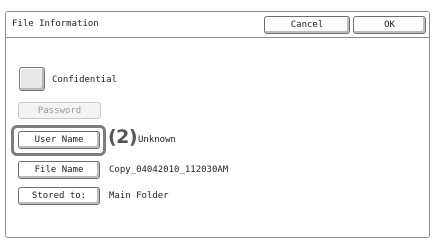 The width and height of the screenshot is (434, 240). Describe the element at coordinates (307, 25) in the screenshot. I see `cancel-button: Cancel` at that location.